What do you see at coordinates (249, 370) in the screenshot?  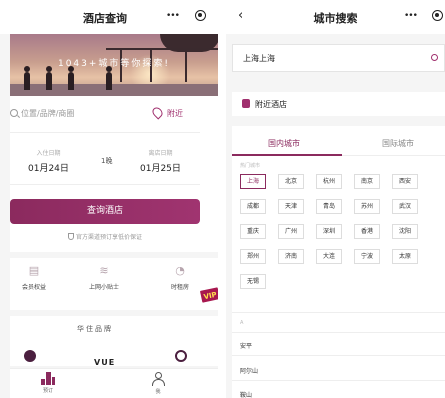 I see `list-item: 阿尔山` at bounding box center [249, 370].